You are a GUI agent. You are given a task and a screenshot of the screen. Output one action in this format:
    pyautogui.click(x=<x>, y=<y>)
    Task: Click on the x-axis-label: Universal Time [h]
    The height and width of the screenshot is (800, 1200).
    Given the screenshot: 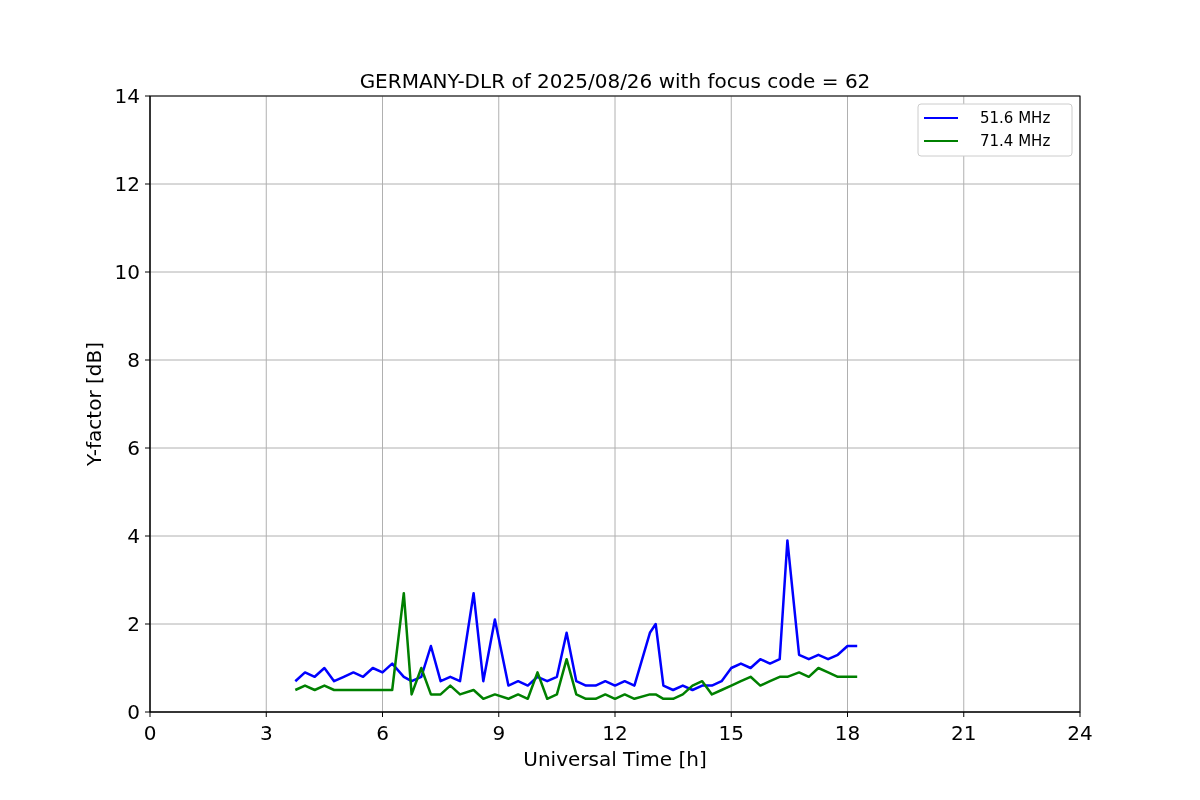 What is the action you would take?
    pyautogui.click(x=615, y=759)
    